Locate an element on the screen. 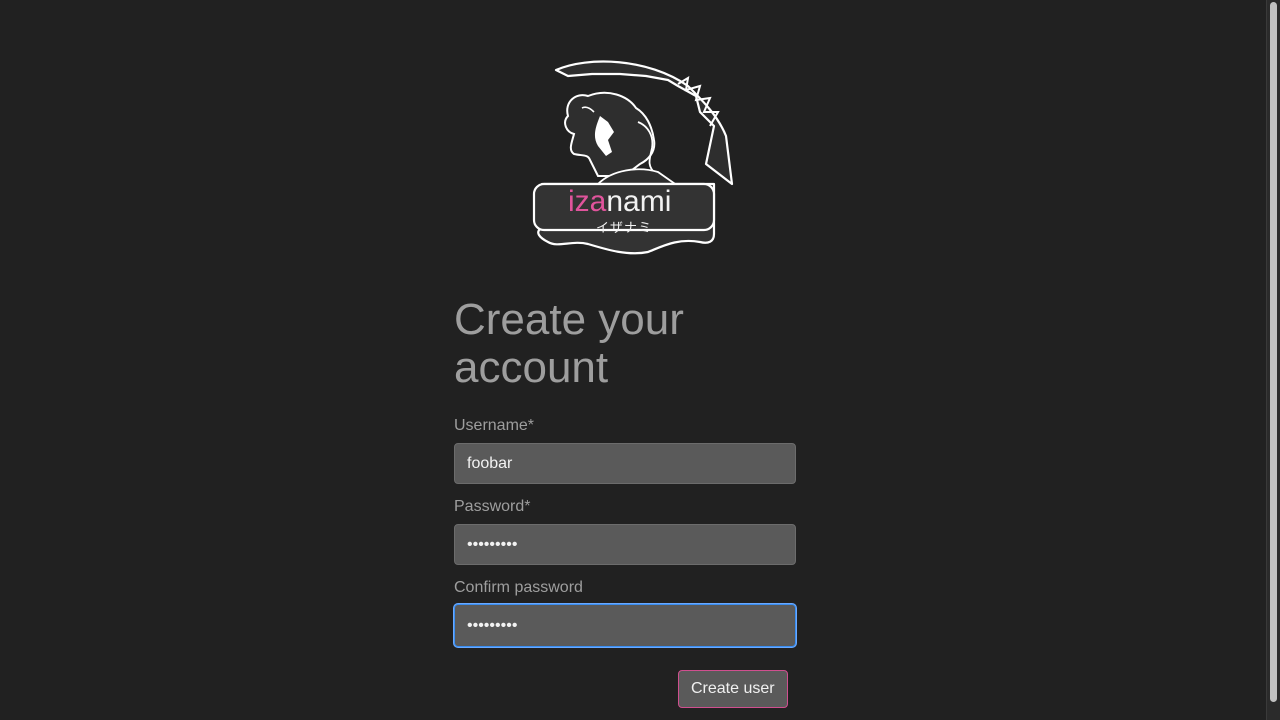 The image size is (1280, 720). page-title: Create your account is located at coordinates (569, 343).